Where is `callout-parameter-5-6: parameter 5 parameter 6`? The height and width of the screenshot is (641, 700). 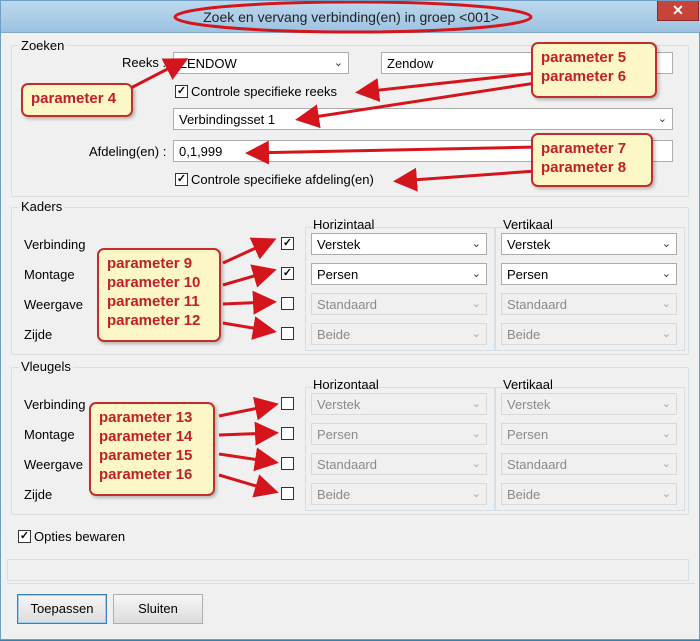 callout-parameter-5-6: parameter 5 parameter 6 is located at coordinates (594, 70).